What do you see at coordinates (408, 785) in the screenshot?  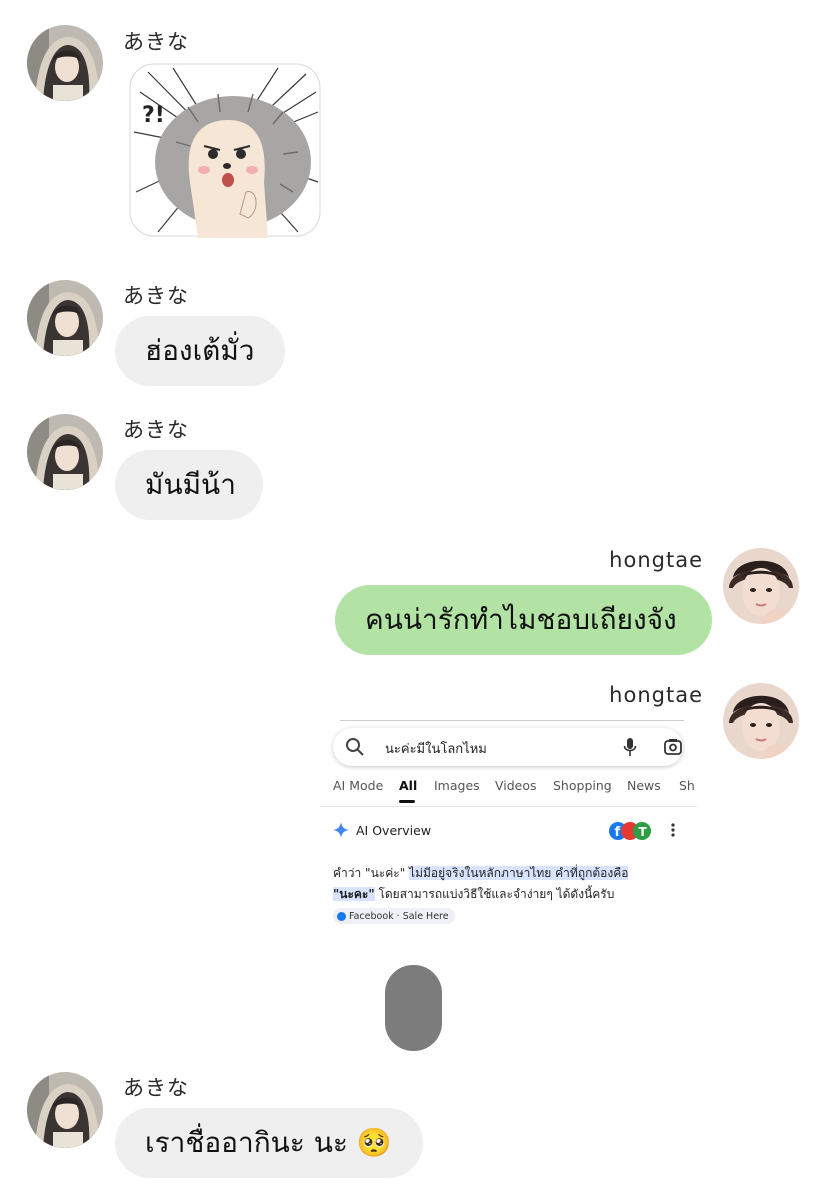 I see `tab-active: All` at bounding box center [408, 785].